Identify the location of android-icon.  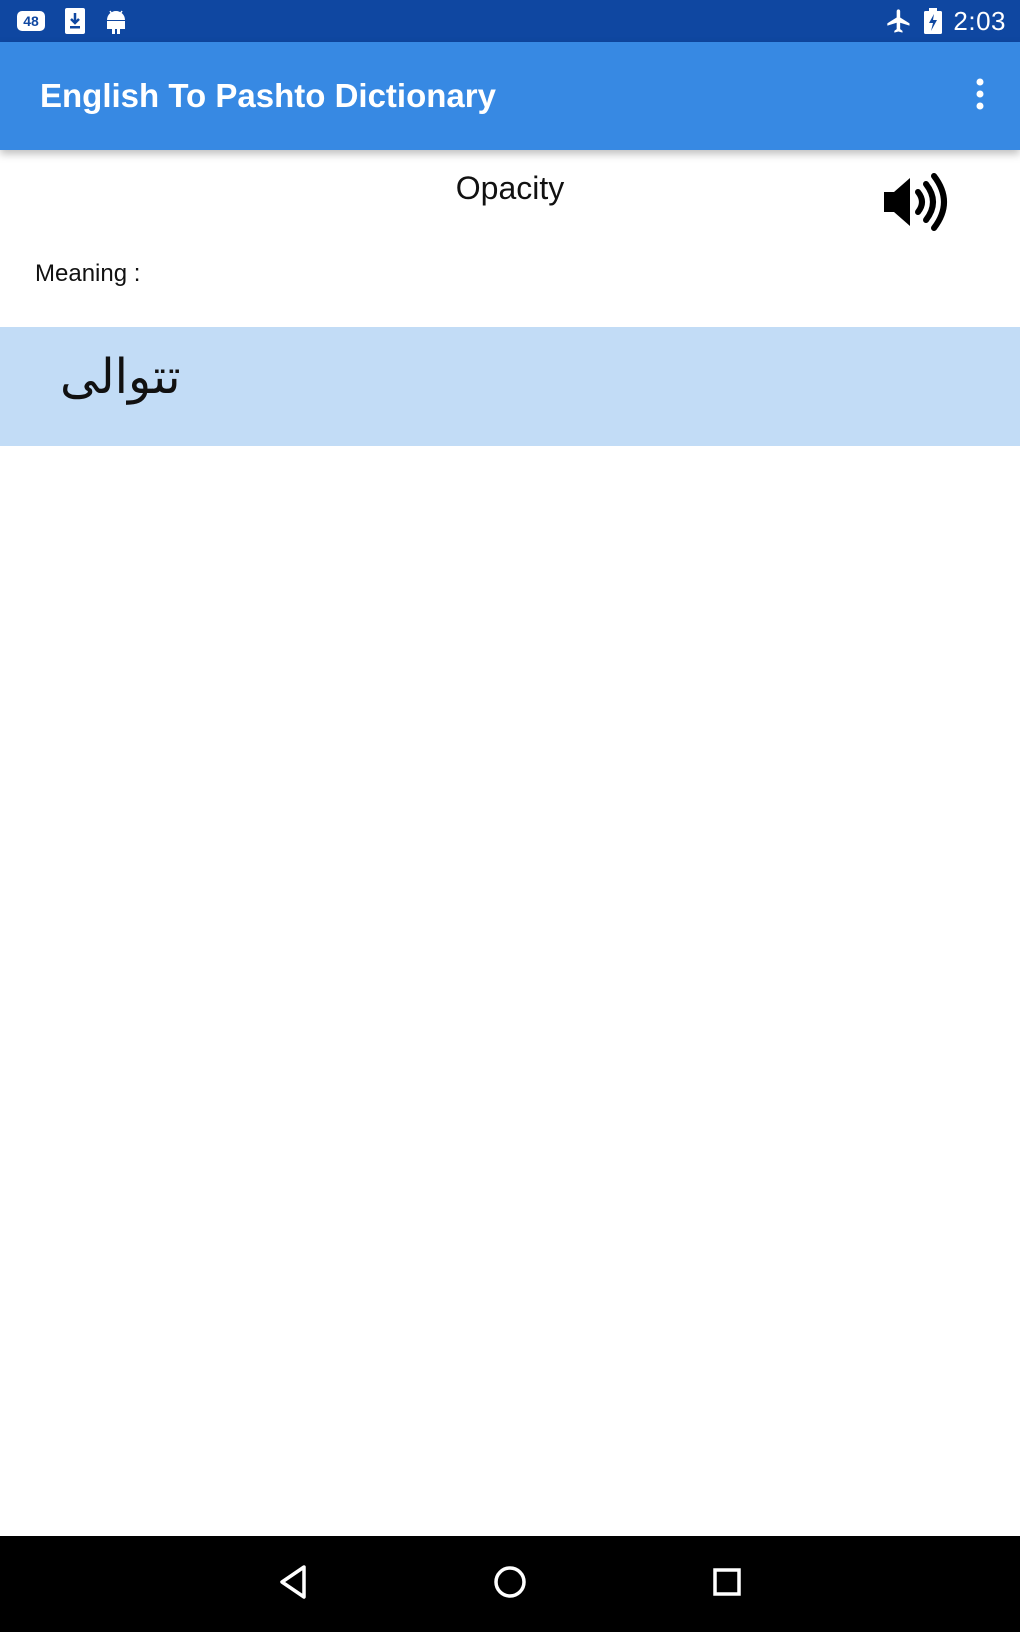
(116, 21).